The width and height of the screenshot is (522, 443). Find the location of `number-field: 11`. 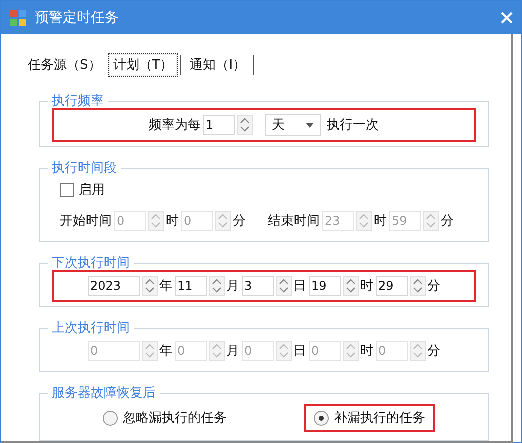

number-field: 11 is located at coordinates (190, 286).